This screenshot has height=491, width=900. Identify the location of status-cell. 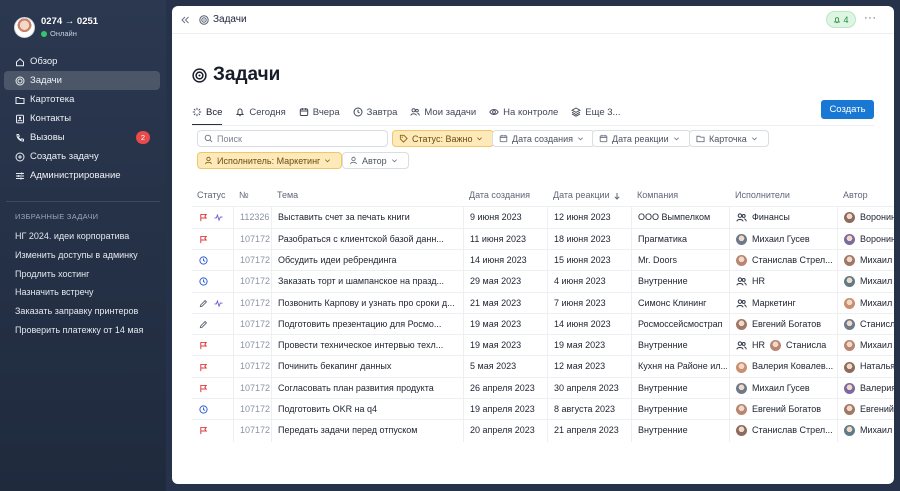
(212, 409).